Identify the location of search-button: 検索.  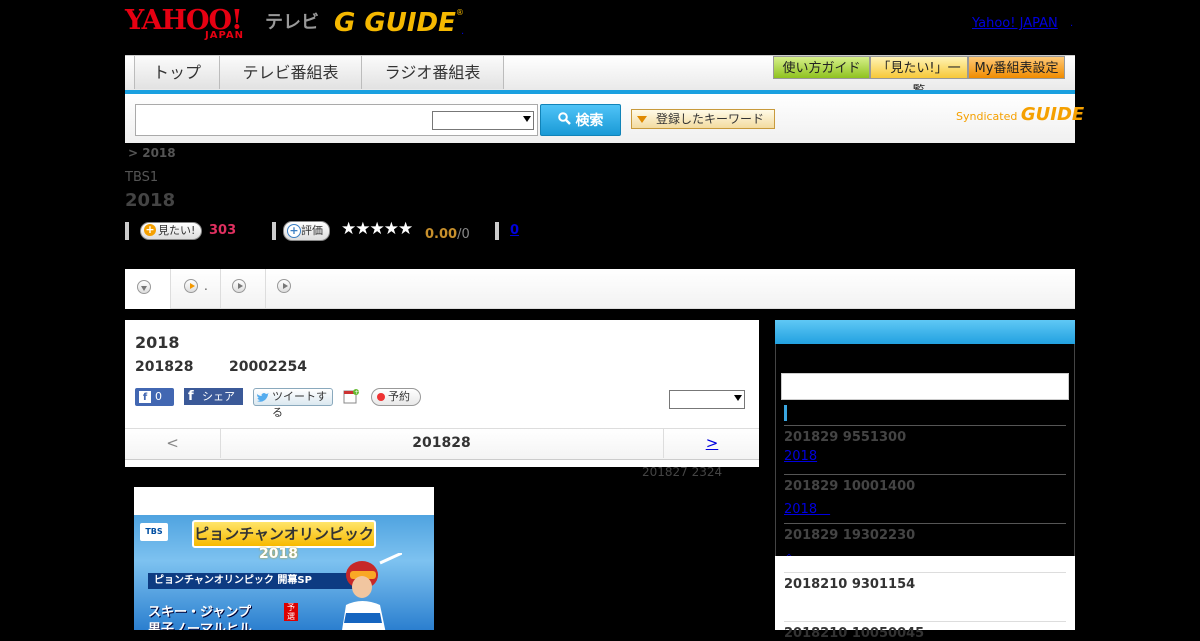
(580, 120).